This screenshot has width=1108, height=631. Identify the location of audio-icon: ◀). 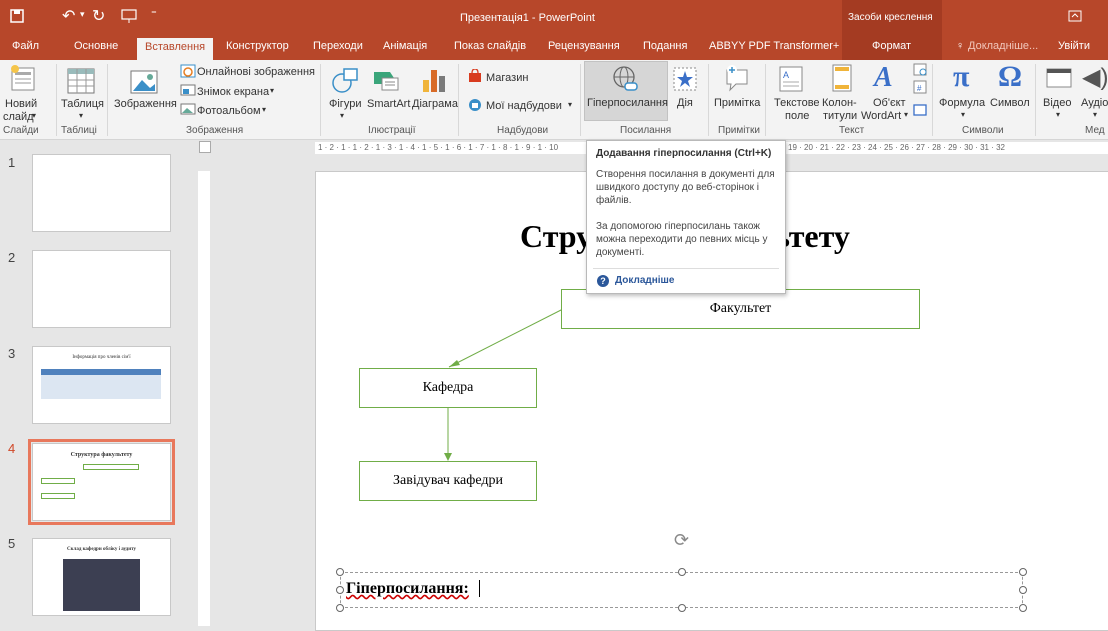
(1095, 77).